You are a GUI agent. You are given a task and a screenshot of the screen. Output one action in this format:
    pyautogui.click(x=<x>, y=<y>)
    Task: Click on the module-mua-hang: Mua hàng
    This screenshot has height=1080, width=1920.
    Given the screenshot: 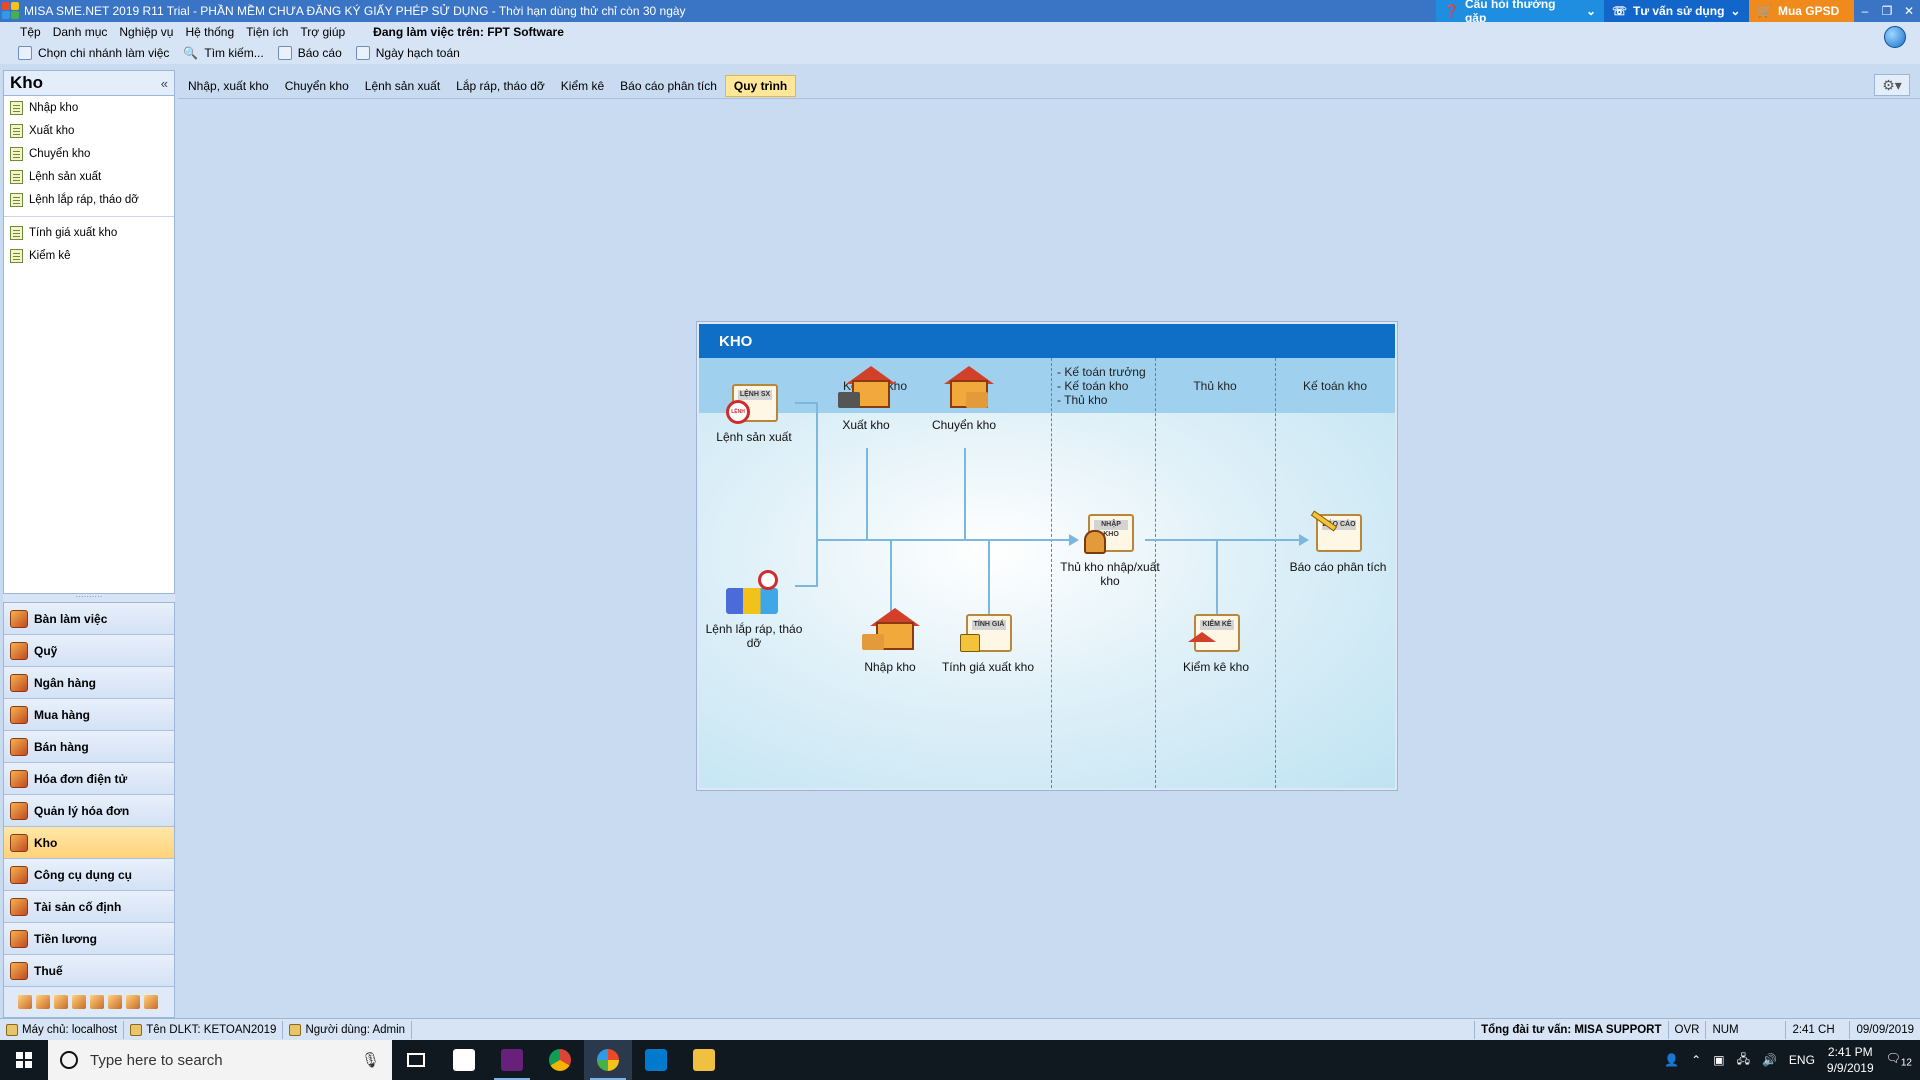 What is the action you would take?
    pyautogui.click(x=89, y=715)
    